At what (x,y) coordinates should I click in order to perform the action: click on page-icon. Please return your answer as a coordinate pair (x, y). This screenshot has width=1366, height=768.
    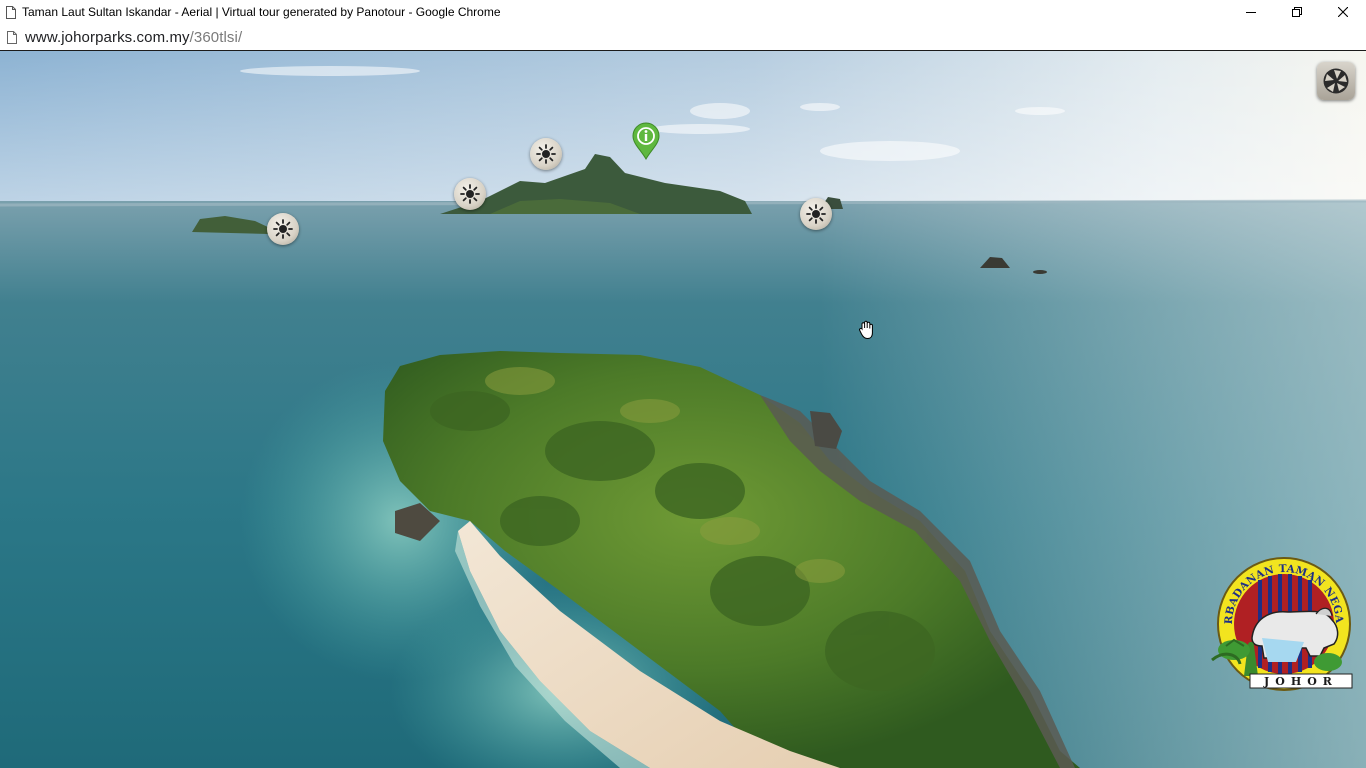
    Looking at the image, I should click on (11, 12).